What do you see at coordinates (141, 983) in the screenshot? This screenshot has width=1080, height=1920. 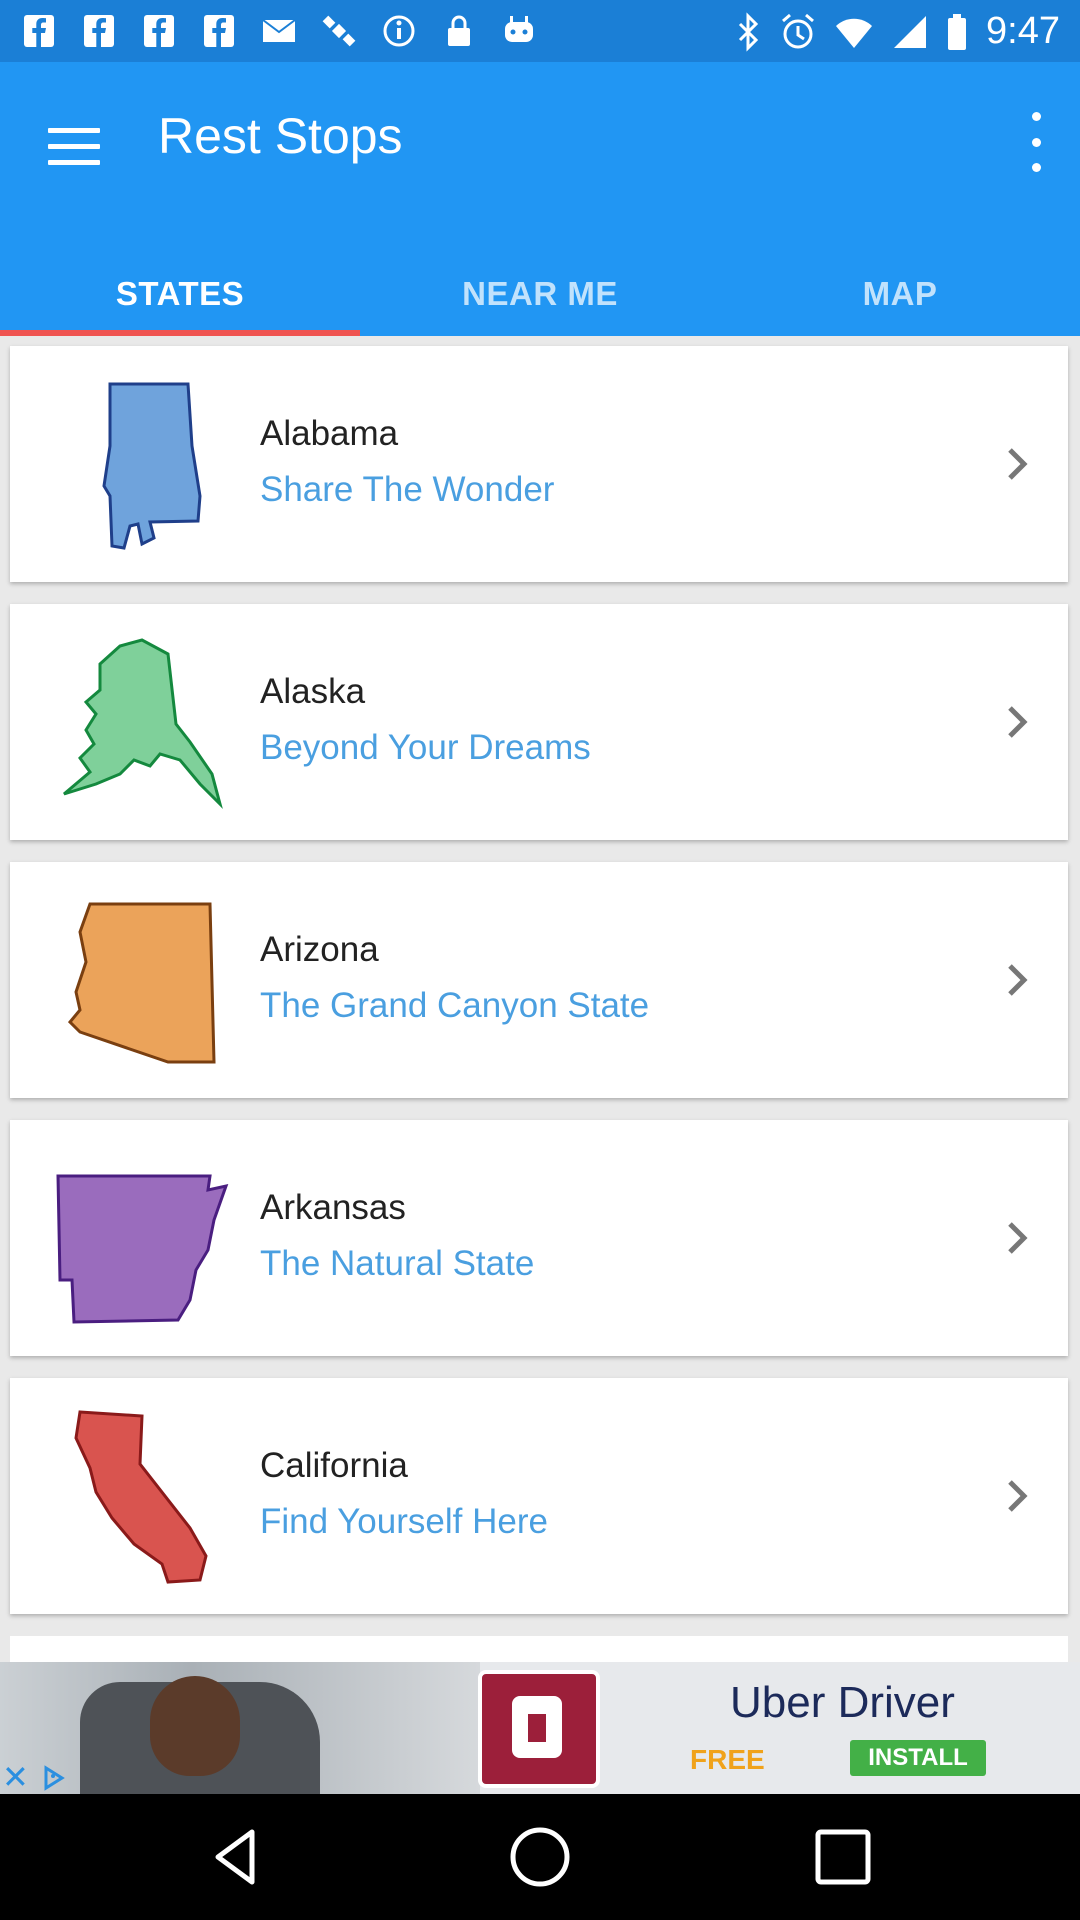 I see `arizona-map-icon` at bounding box center [141, 983].